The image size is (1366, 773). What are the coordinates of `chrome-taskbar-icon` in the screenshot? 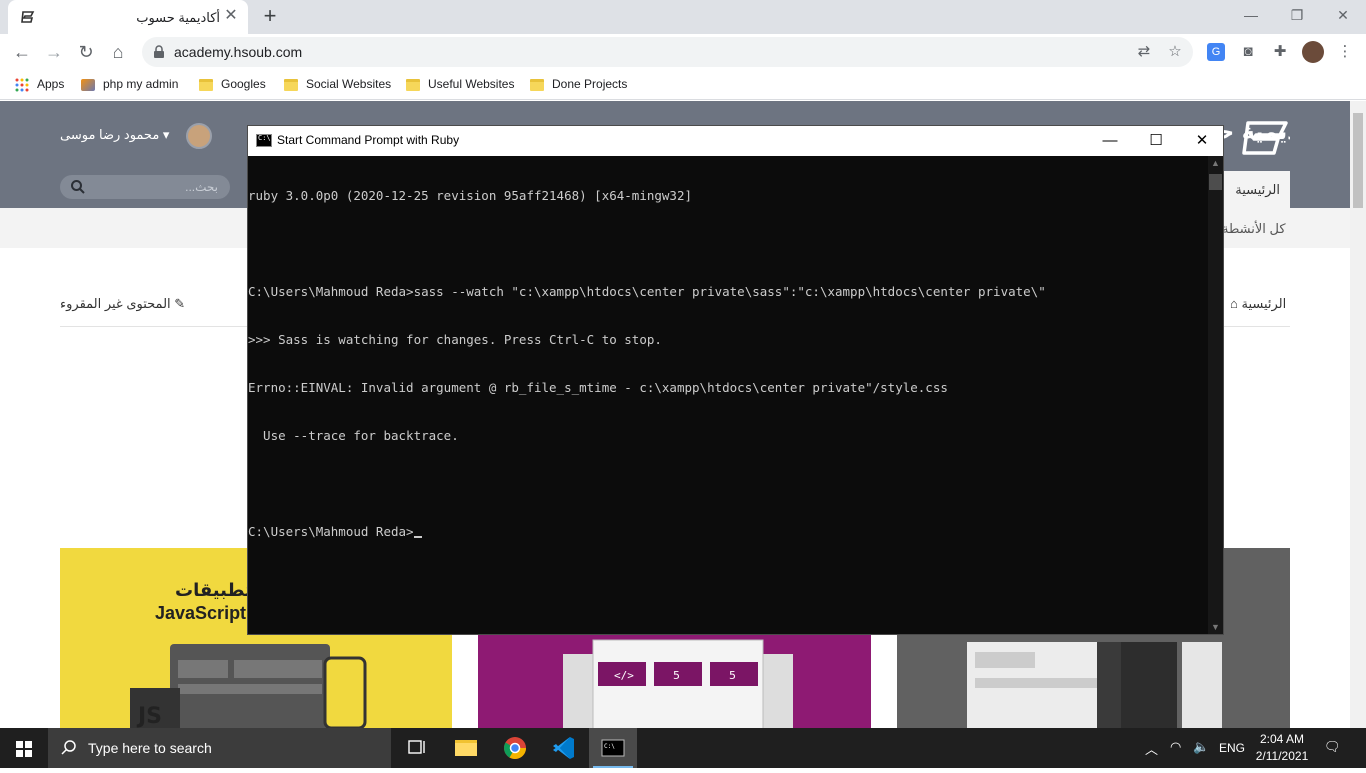 It's located at (515, 748).